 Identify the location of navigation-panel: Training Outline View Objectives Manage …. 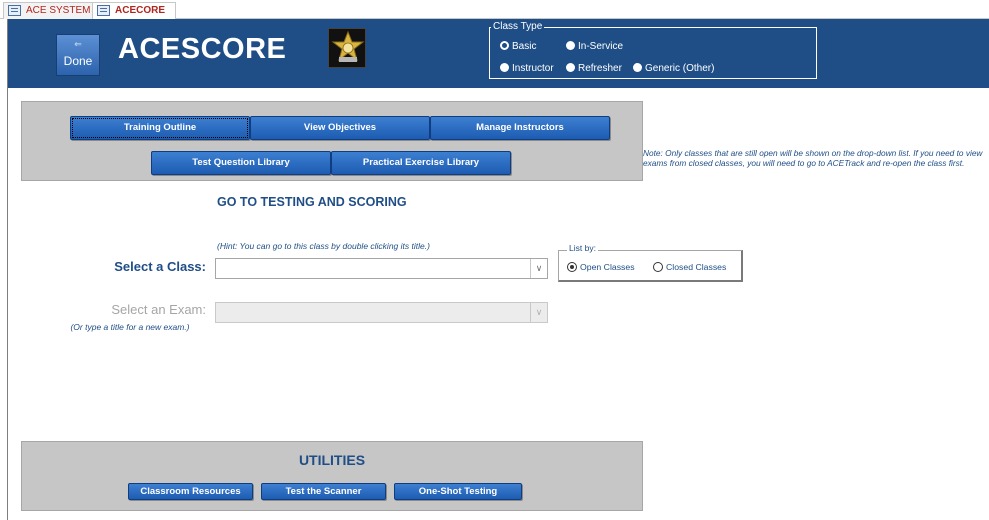
(332, 141).